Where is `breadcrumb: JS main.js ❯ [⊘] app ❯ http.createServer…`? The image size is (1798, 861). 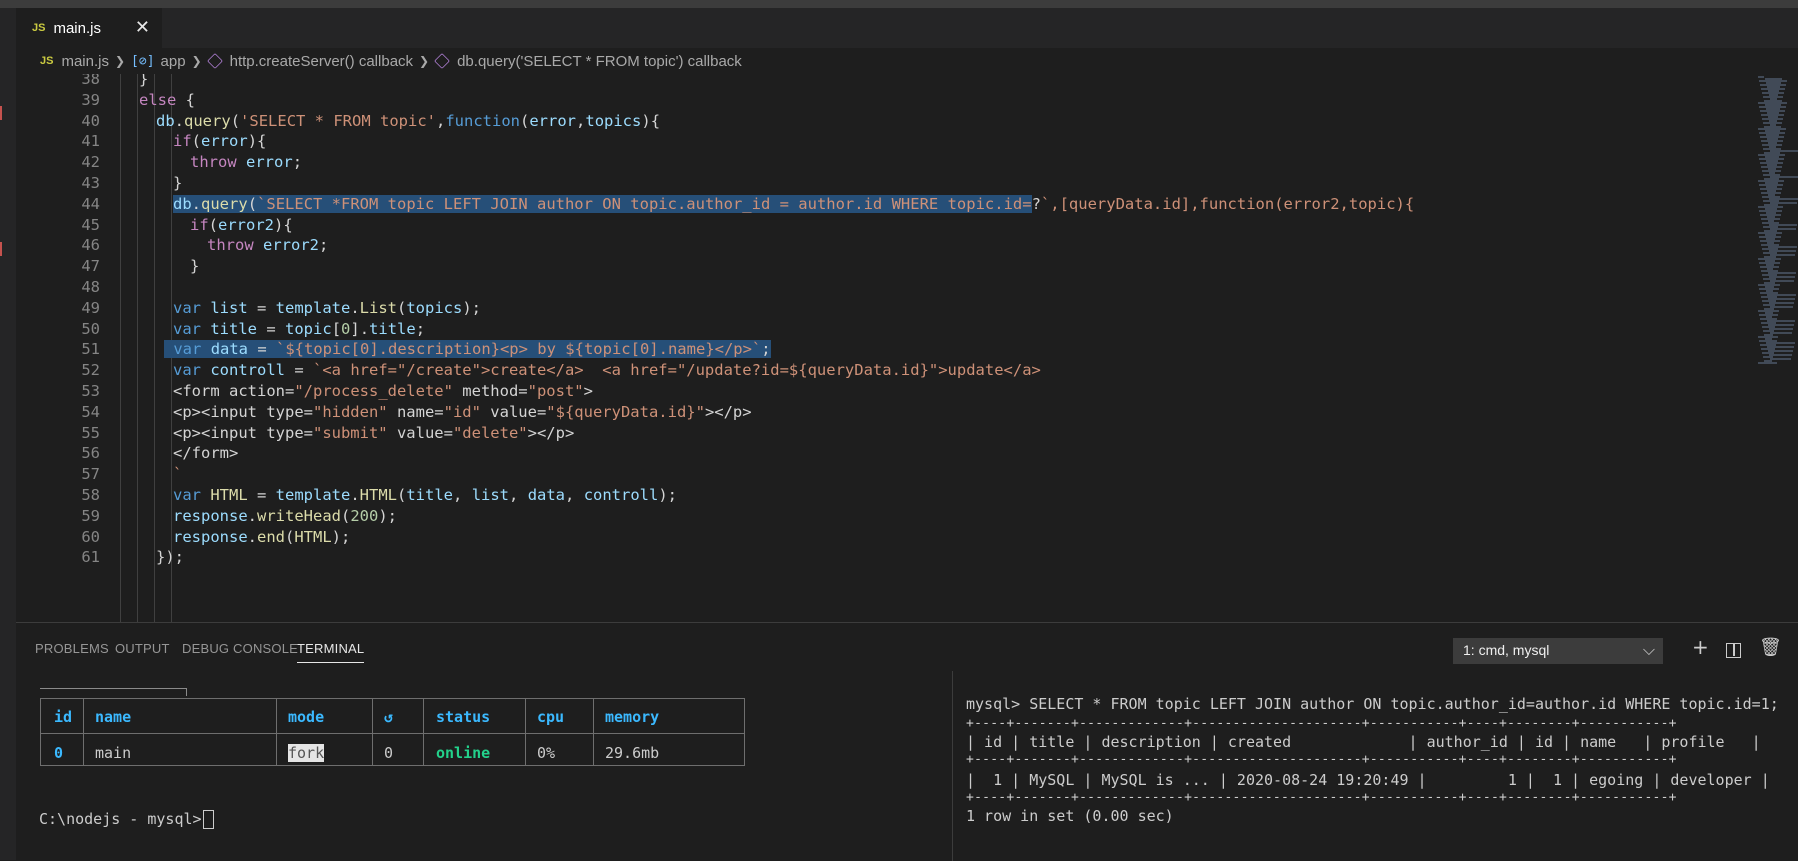 breadcrumb: JS main.js ❯ [⊘] app ❯ http.createServer… is located at coordinates (907, 61).